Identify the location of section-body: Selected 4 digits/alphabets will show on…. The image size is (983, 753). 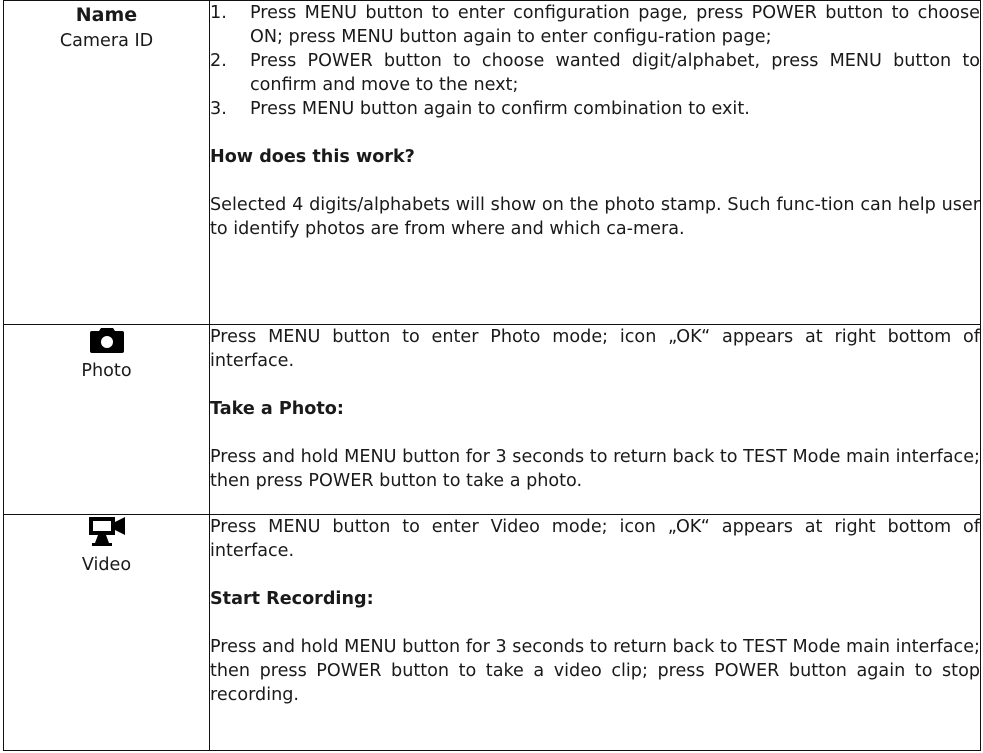
(595, 217).